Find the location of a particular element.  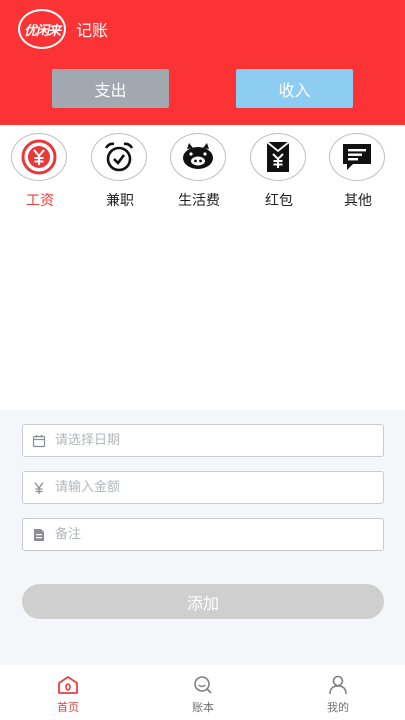

pig-icon is located at coordinates (198, 156).